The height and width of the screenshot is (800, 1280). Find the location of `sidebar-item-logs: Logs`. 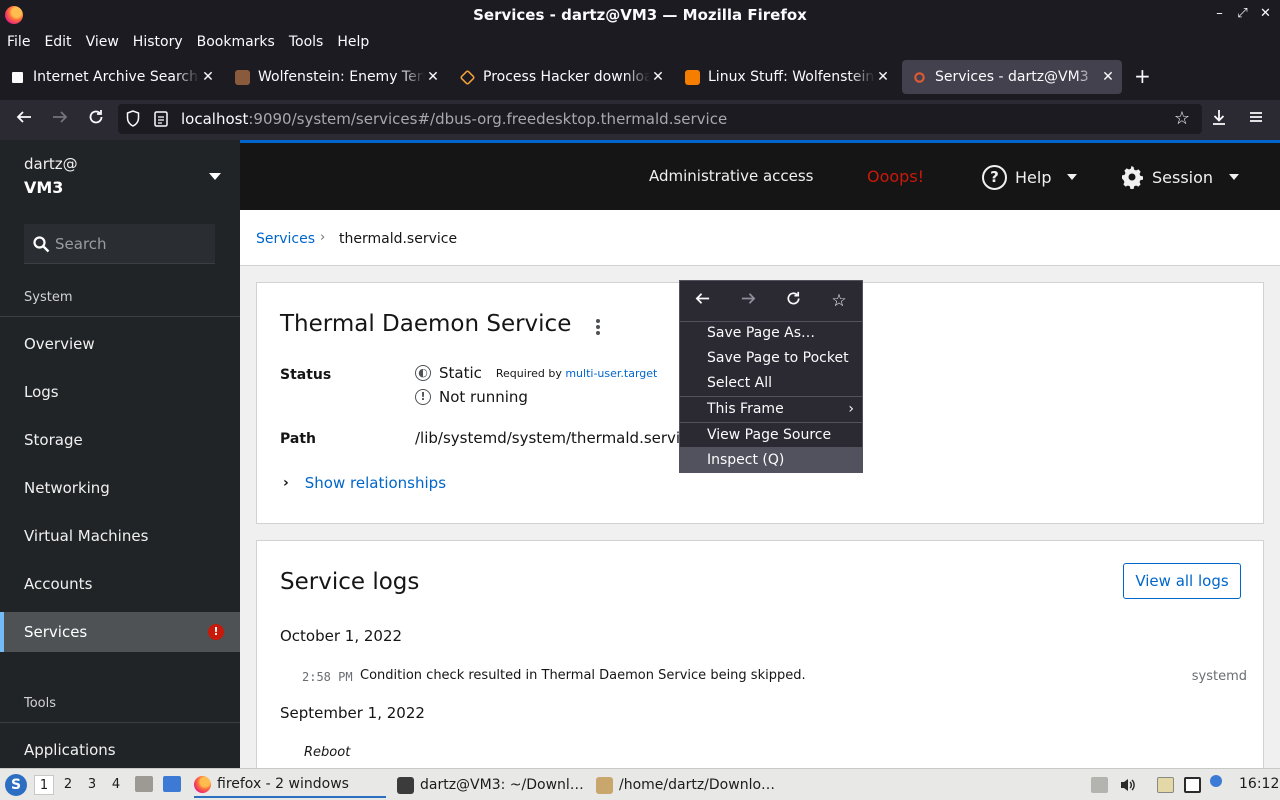

sidebar-item-logs: Logs is located at coordinates (120, 392).